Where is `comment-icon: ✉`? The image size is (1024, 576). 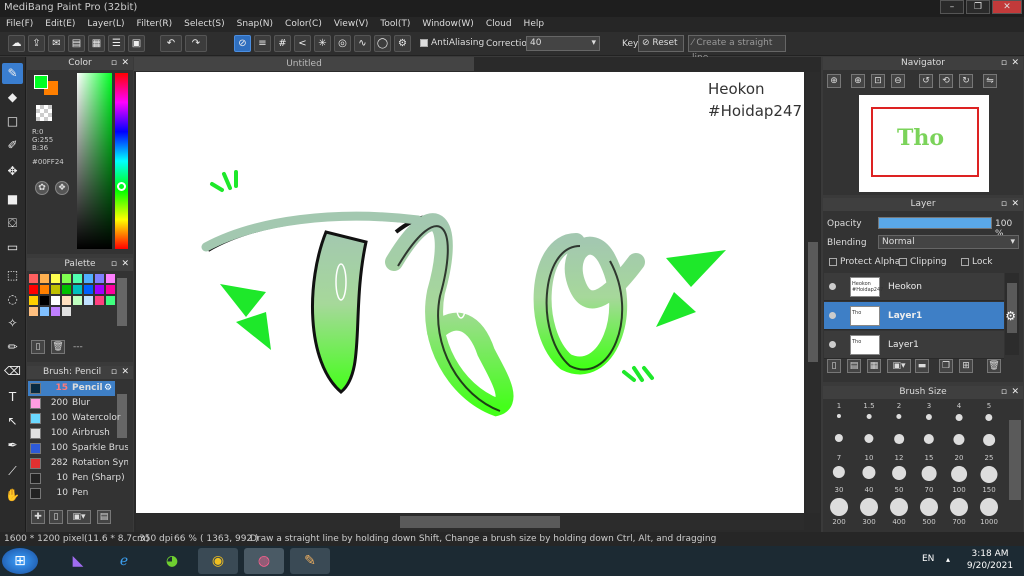 comment-icon: ✉ is located at coordinates (56, 43).